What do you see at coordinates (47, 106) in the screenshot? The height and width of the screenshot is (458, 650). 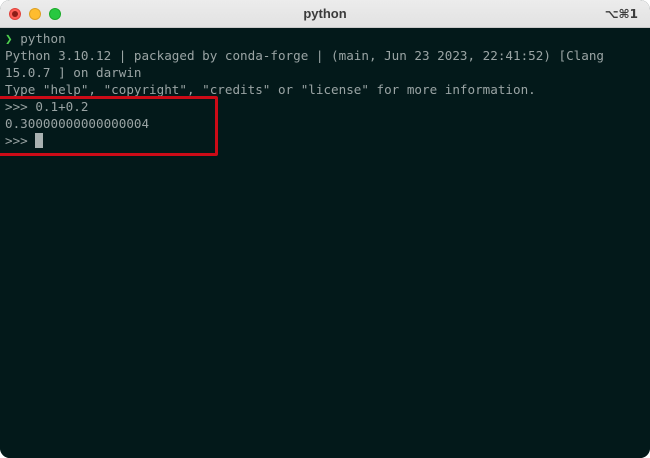 I see `repl-input-line: >>> 0.1+0.2` at bounding box center [47, 106].